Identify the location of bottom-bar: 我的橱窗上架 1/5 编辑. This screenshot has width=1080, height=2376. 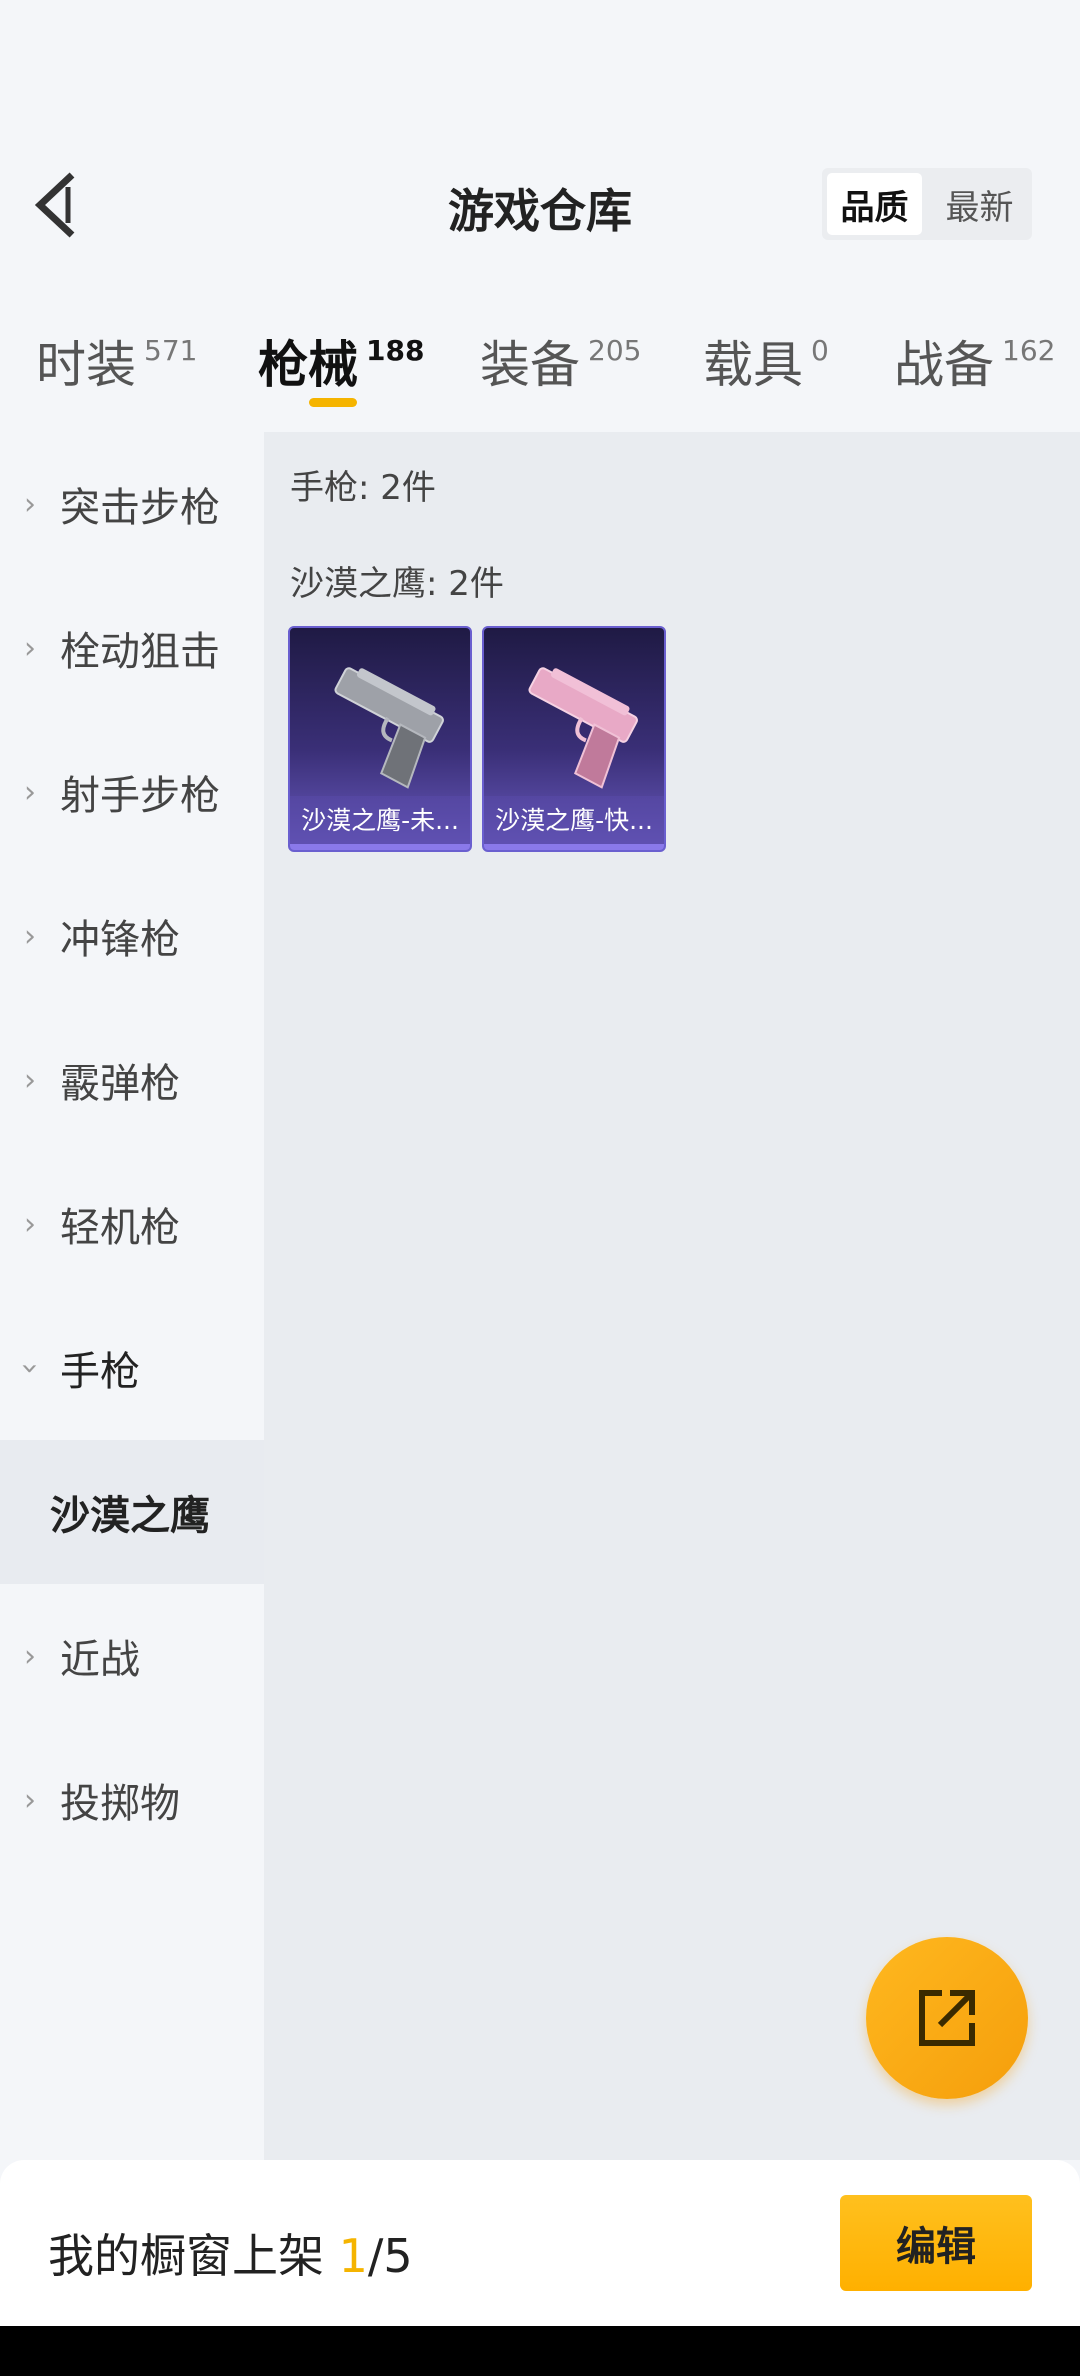
(540, 2243).